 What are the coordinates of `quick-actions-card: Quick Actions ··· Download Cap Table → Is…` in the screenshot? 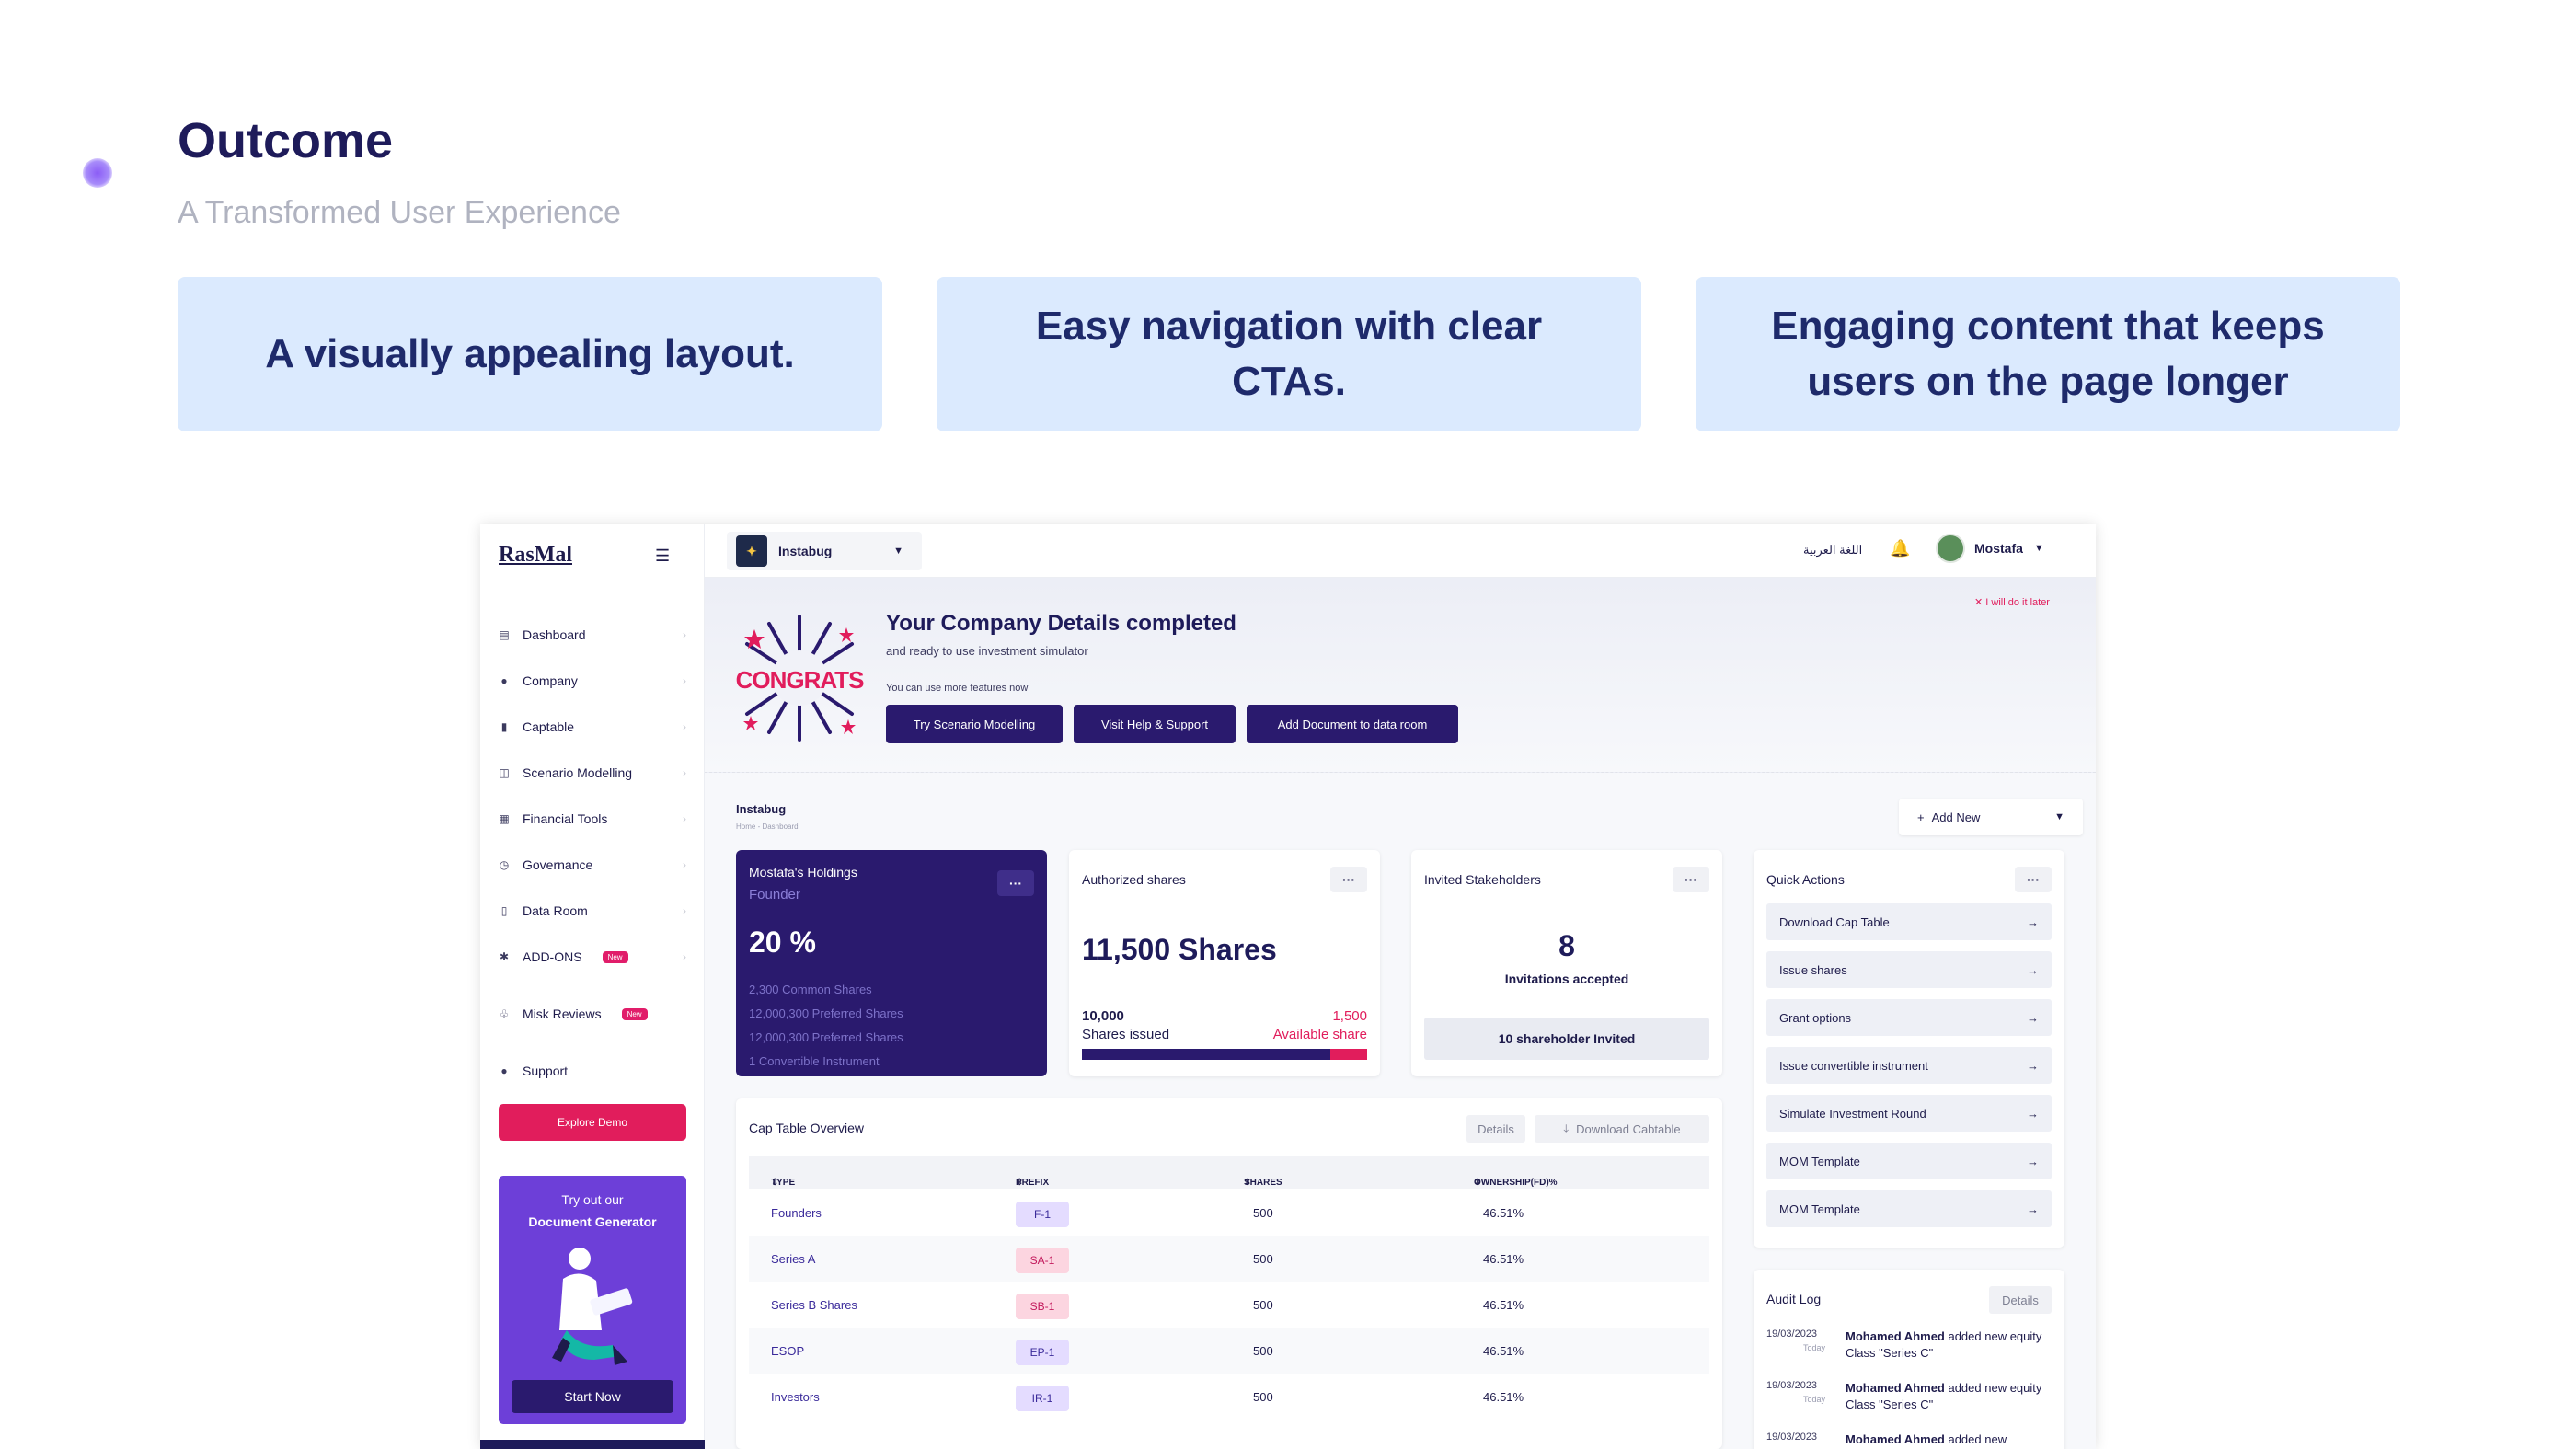 It's located at (1909, 1049).